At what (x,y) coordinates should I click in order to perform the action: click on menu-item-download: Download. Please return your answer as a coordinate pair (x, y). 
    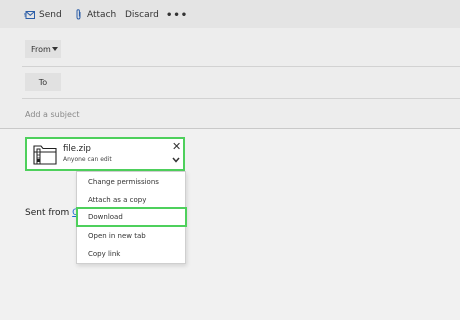
    Looking at the image, I should click on (131, 217).